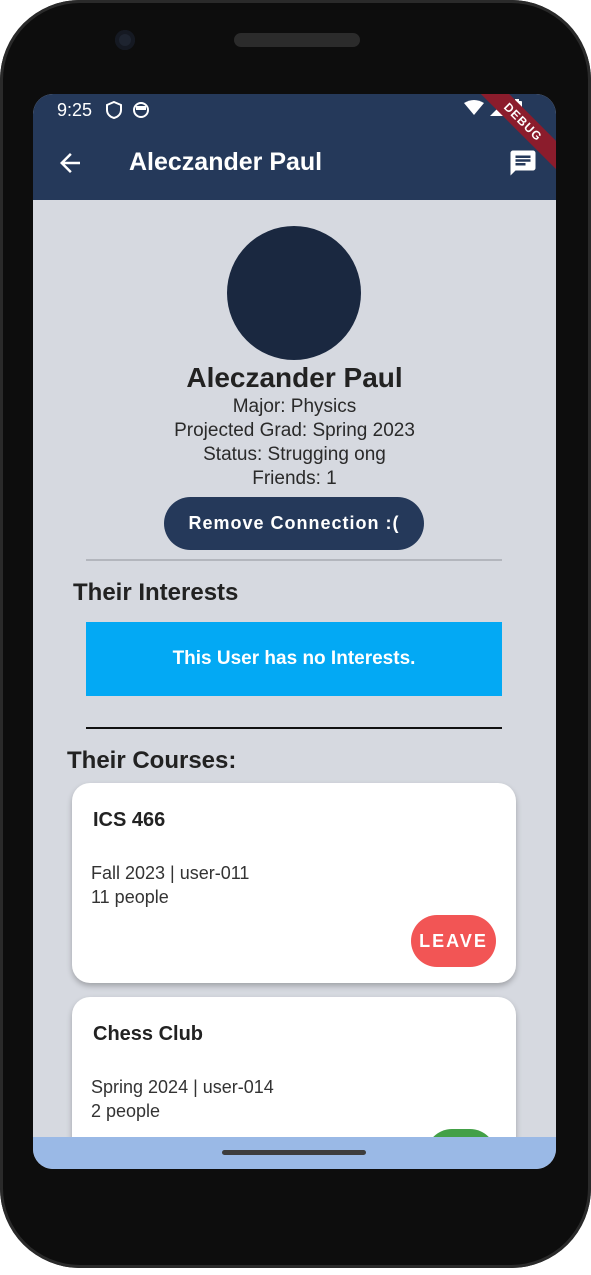 The height and width of the screenshot is (1275, 591). What do you see at coordinates (294, 430) in the screenshot?
I see `profile-grad: Projected Grad: Spring 2023` at bounding box center [294, 430].